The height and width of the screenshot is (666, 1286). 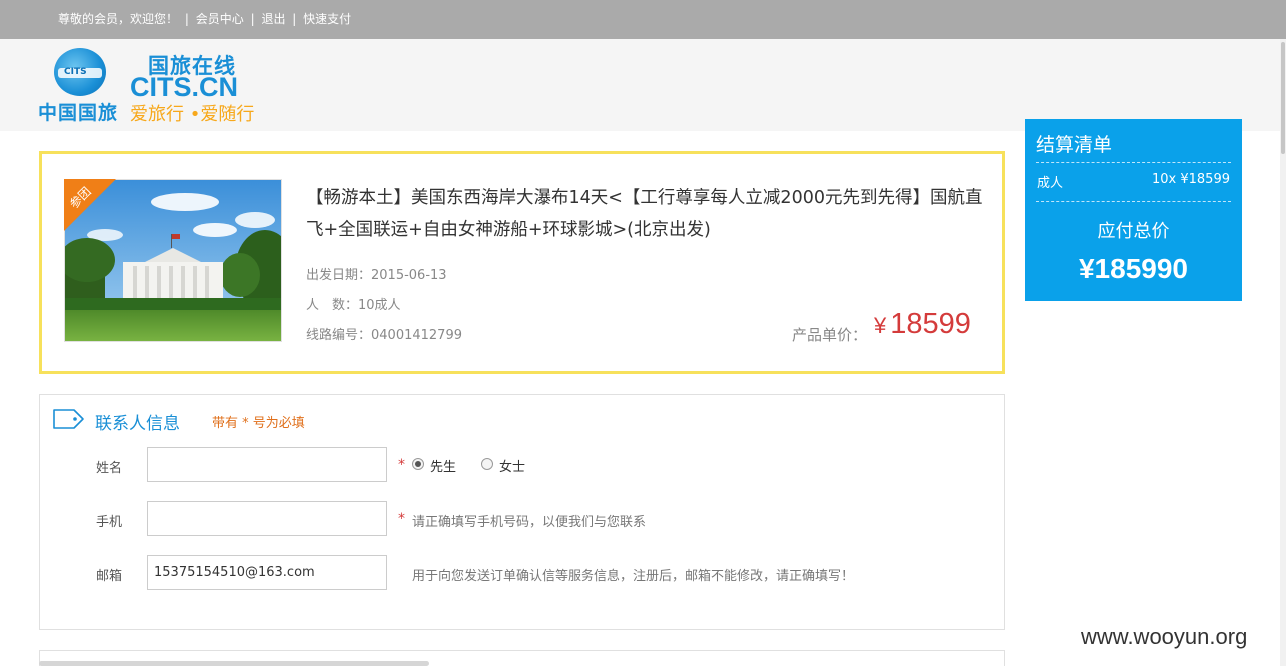 What do you see at coordinates (512, 465) in the screenshot?
I see `gender-female-label: 女士` at bounding box center [512, 465].